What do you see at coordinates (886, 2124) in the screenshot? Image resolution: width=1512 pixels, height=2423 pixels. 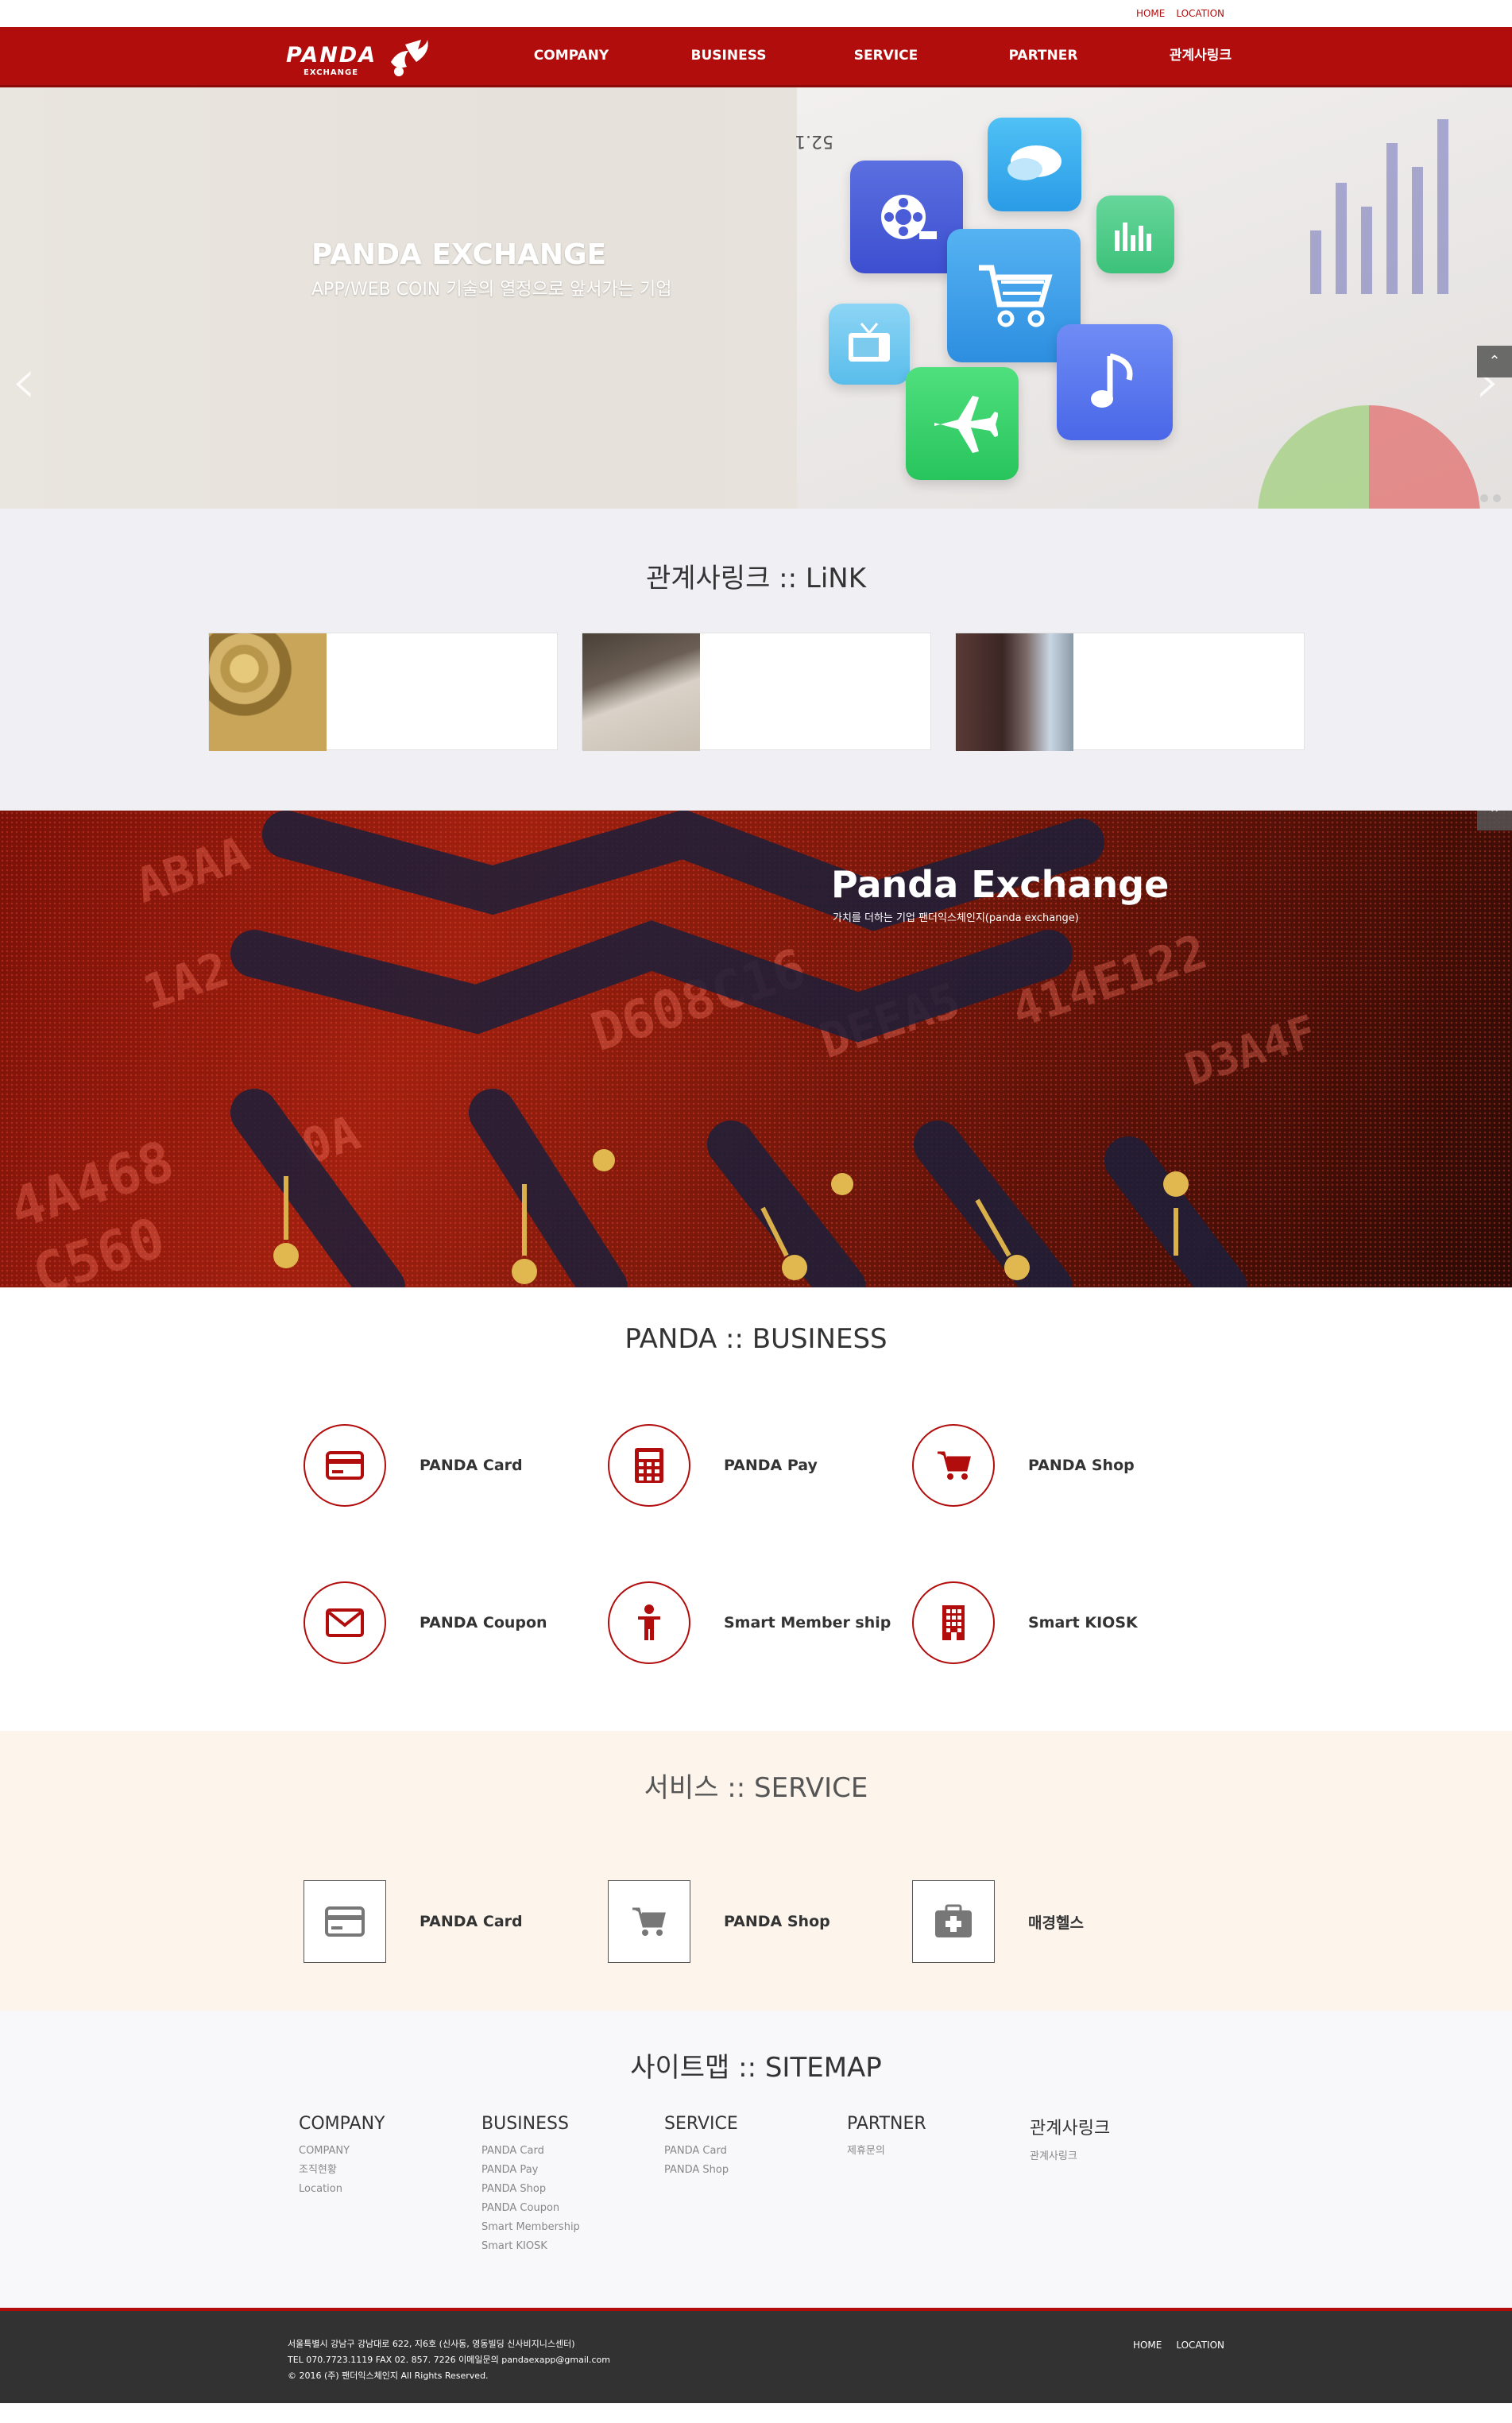 I see `sitemap-heading: PARTNER` at bounding box center [886, 2124].